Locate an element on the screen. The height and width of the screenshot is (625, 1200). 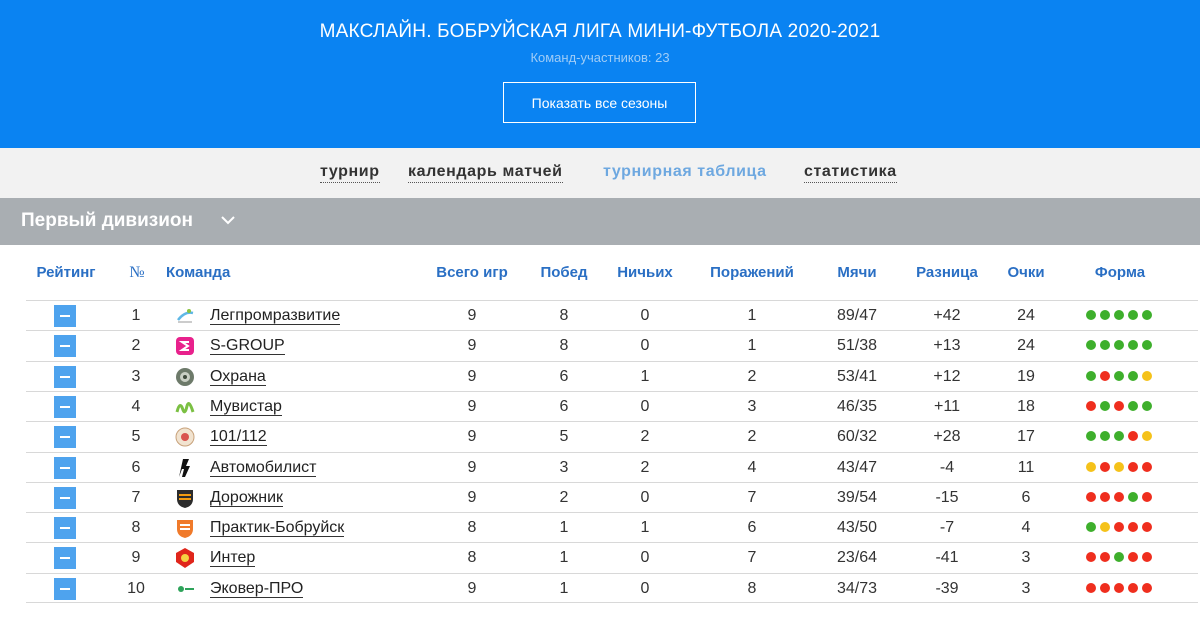
team-link: Интер is located at coordinates (233, 558).